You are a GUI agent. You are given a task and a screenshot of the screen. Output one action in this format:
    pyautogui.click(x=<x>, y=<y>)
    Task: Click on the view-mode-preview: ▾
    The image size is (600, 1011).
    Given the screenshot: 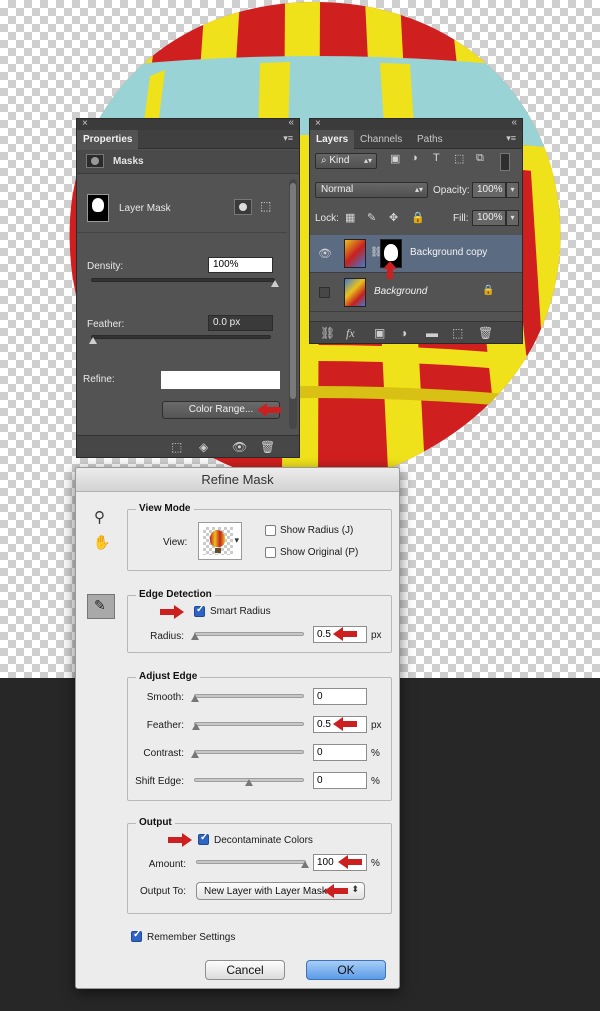 What is the action you would take?
    pyautogui.click(x=220, y=541)
    